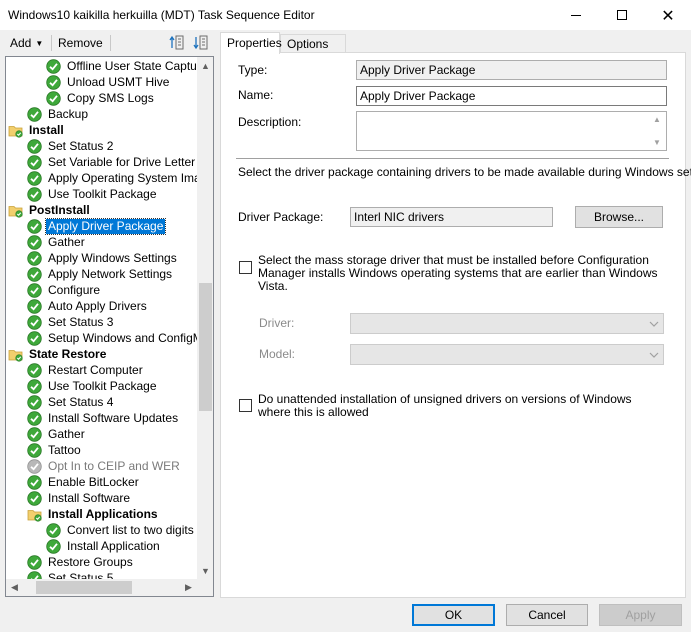 Image resolution: width=691 pixels, height=632 pixels. What do you see at coordinates (58, 114) in the screenshot?
I see `tree-step-item: Backup` at bounding box center [58, 114].